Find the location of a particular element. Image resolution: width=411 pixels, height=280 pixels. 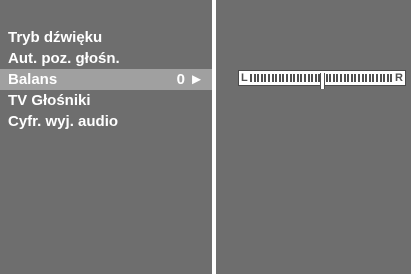

balance-left-label: L is located at coordinates (244, 78).